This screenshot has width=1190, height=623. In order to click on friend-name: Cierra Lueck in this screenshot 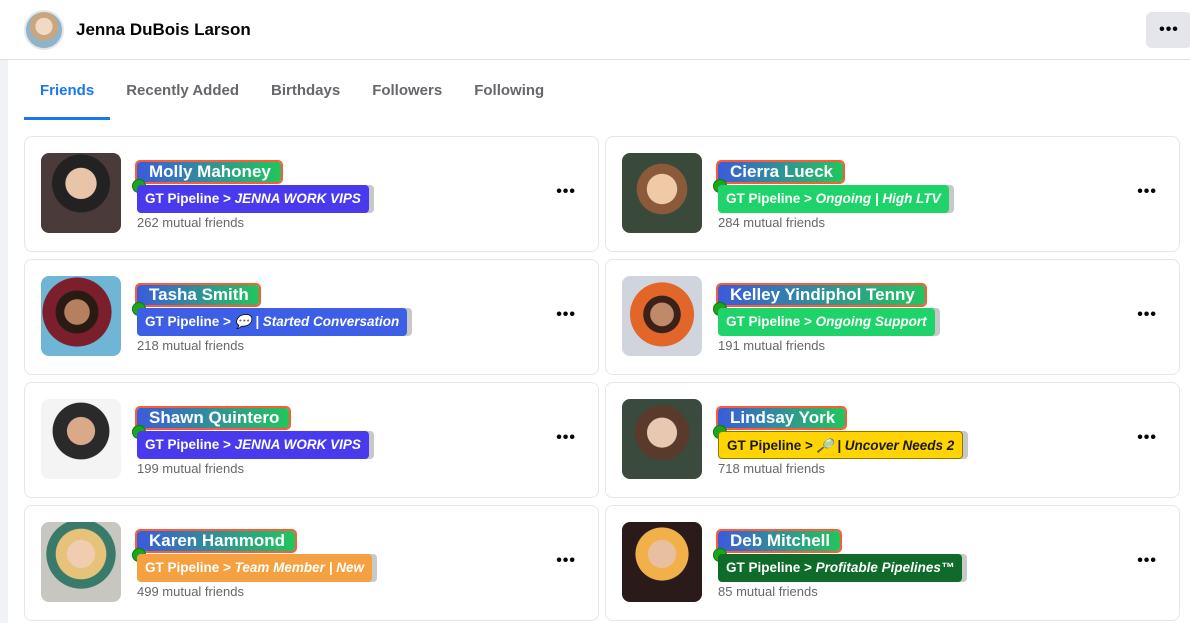, I will do `click(781, 171)`.